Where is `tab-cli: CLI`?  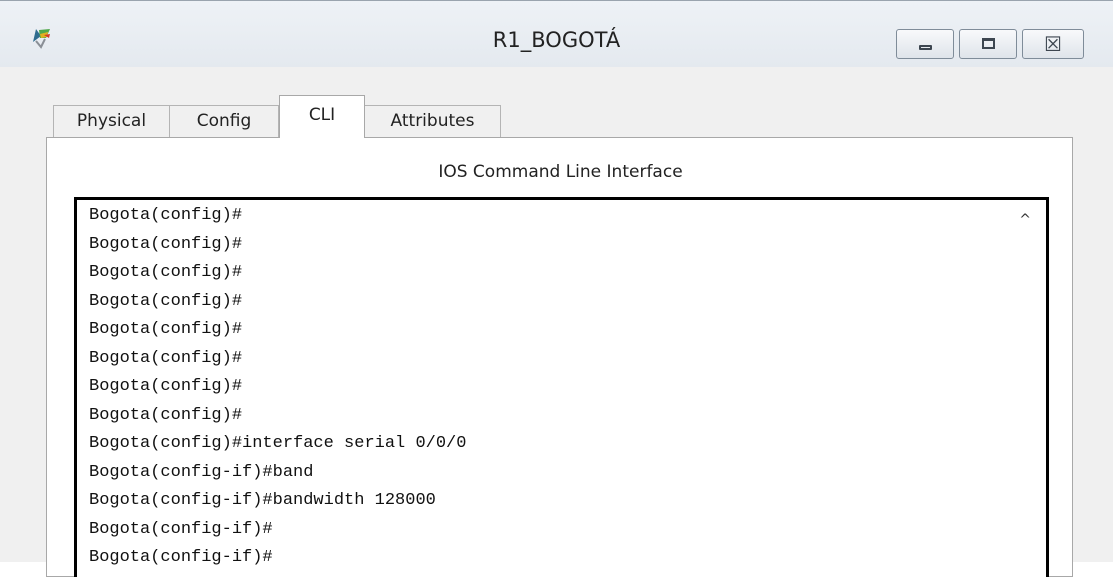
tab-cli: CLI is located at coordinates (322, 116).